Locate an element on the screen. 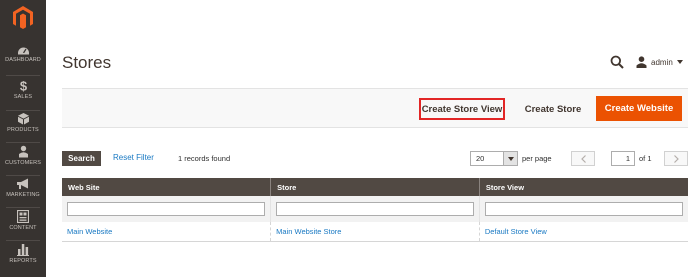 The height and width of the screenshot is (277, 700). records-found-count: 1 records found is located at coordinates (204, 158).